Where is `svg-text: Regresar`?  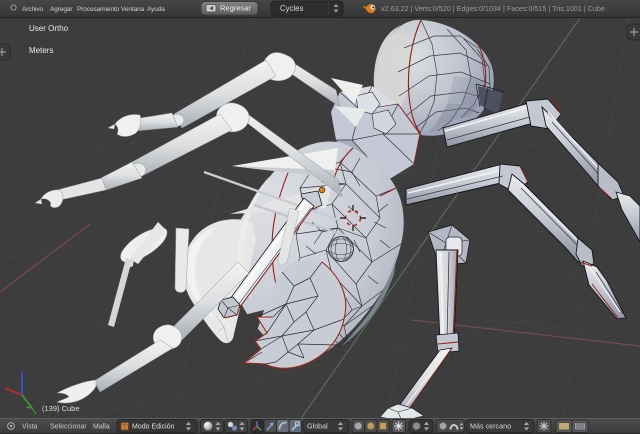 svg-text: Regresar is located at coordinates (235, 8).